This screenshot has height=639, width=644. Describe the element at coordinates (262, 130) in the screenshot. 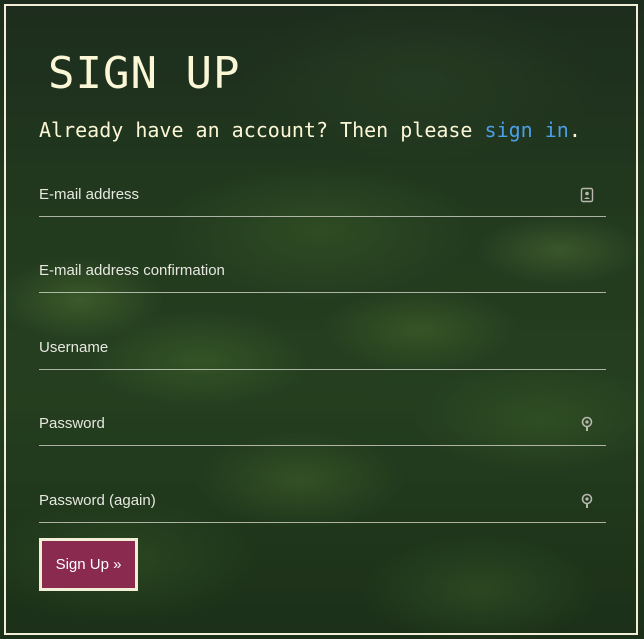

I see `signin-prompt-text: Already have an account? Then please` at that location.